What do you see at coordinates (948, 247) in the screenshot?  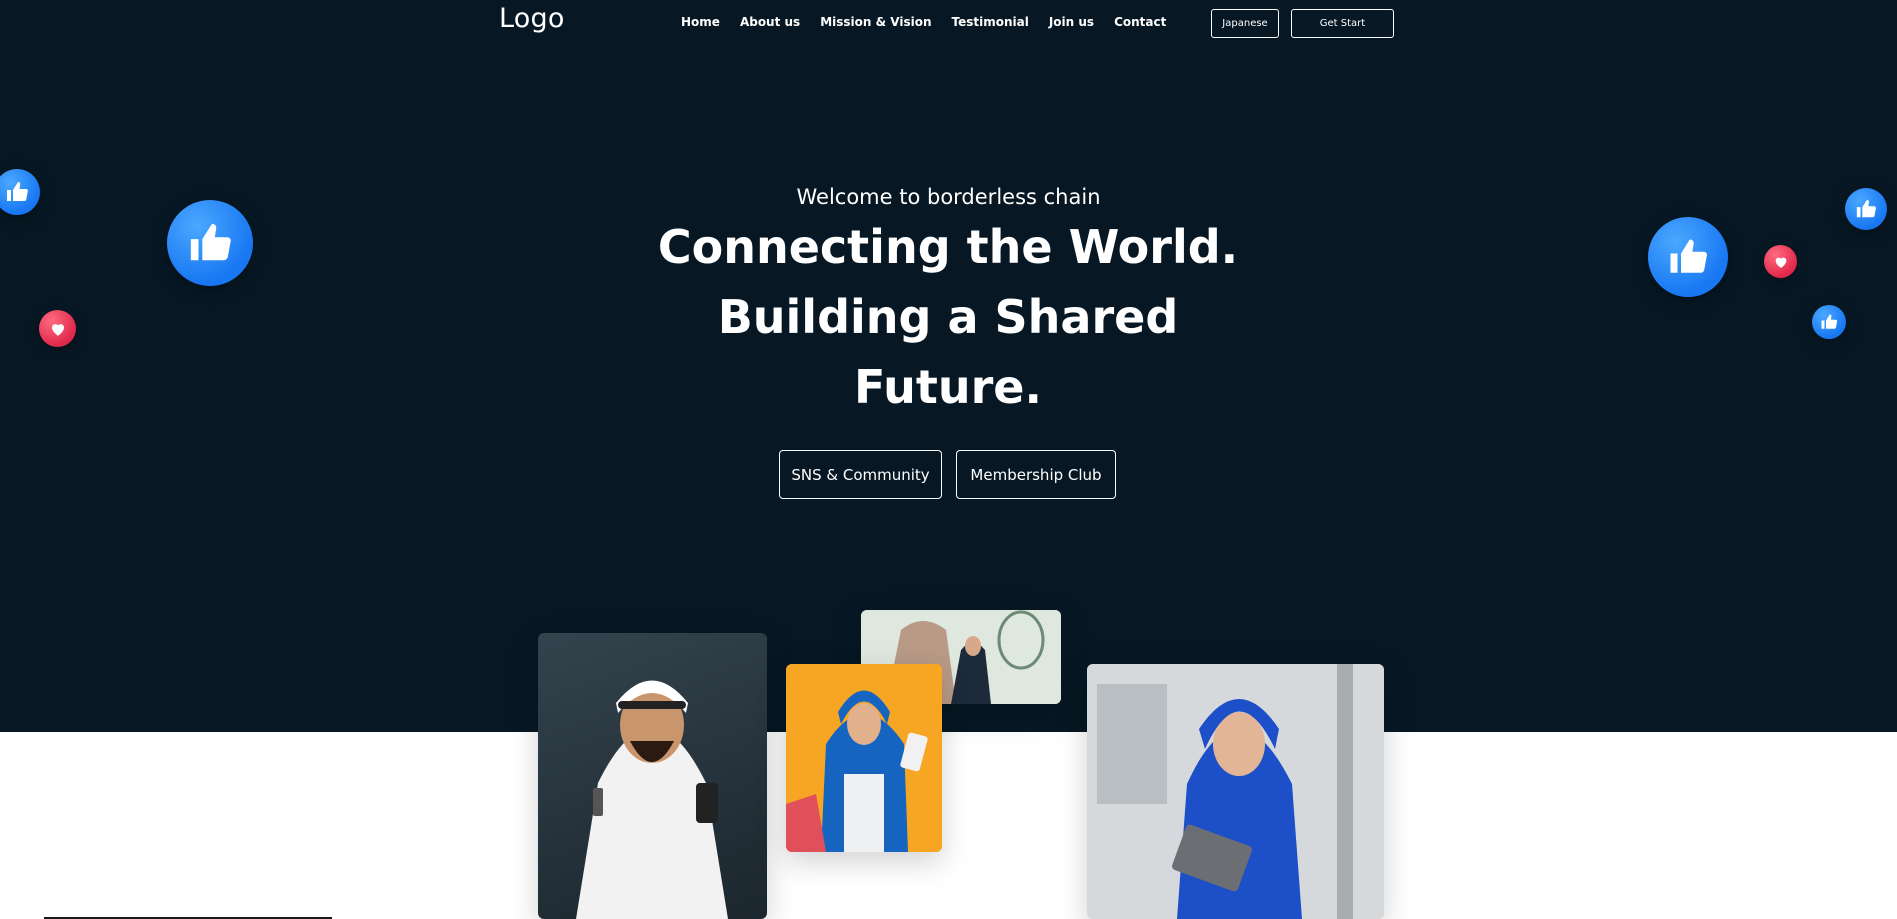 I see `headline-line-1: Connecting the World.` at bounding box center [948, 247].